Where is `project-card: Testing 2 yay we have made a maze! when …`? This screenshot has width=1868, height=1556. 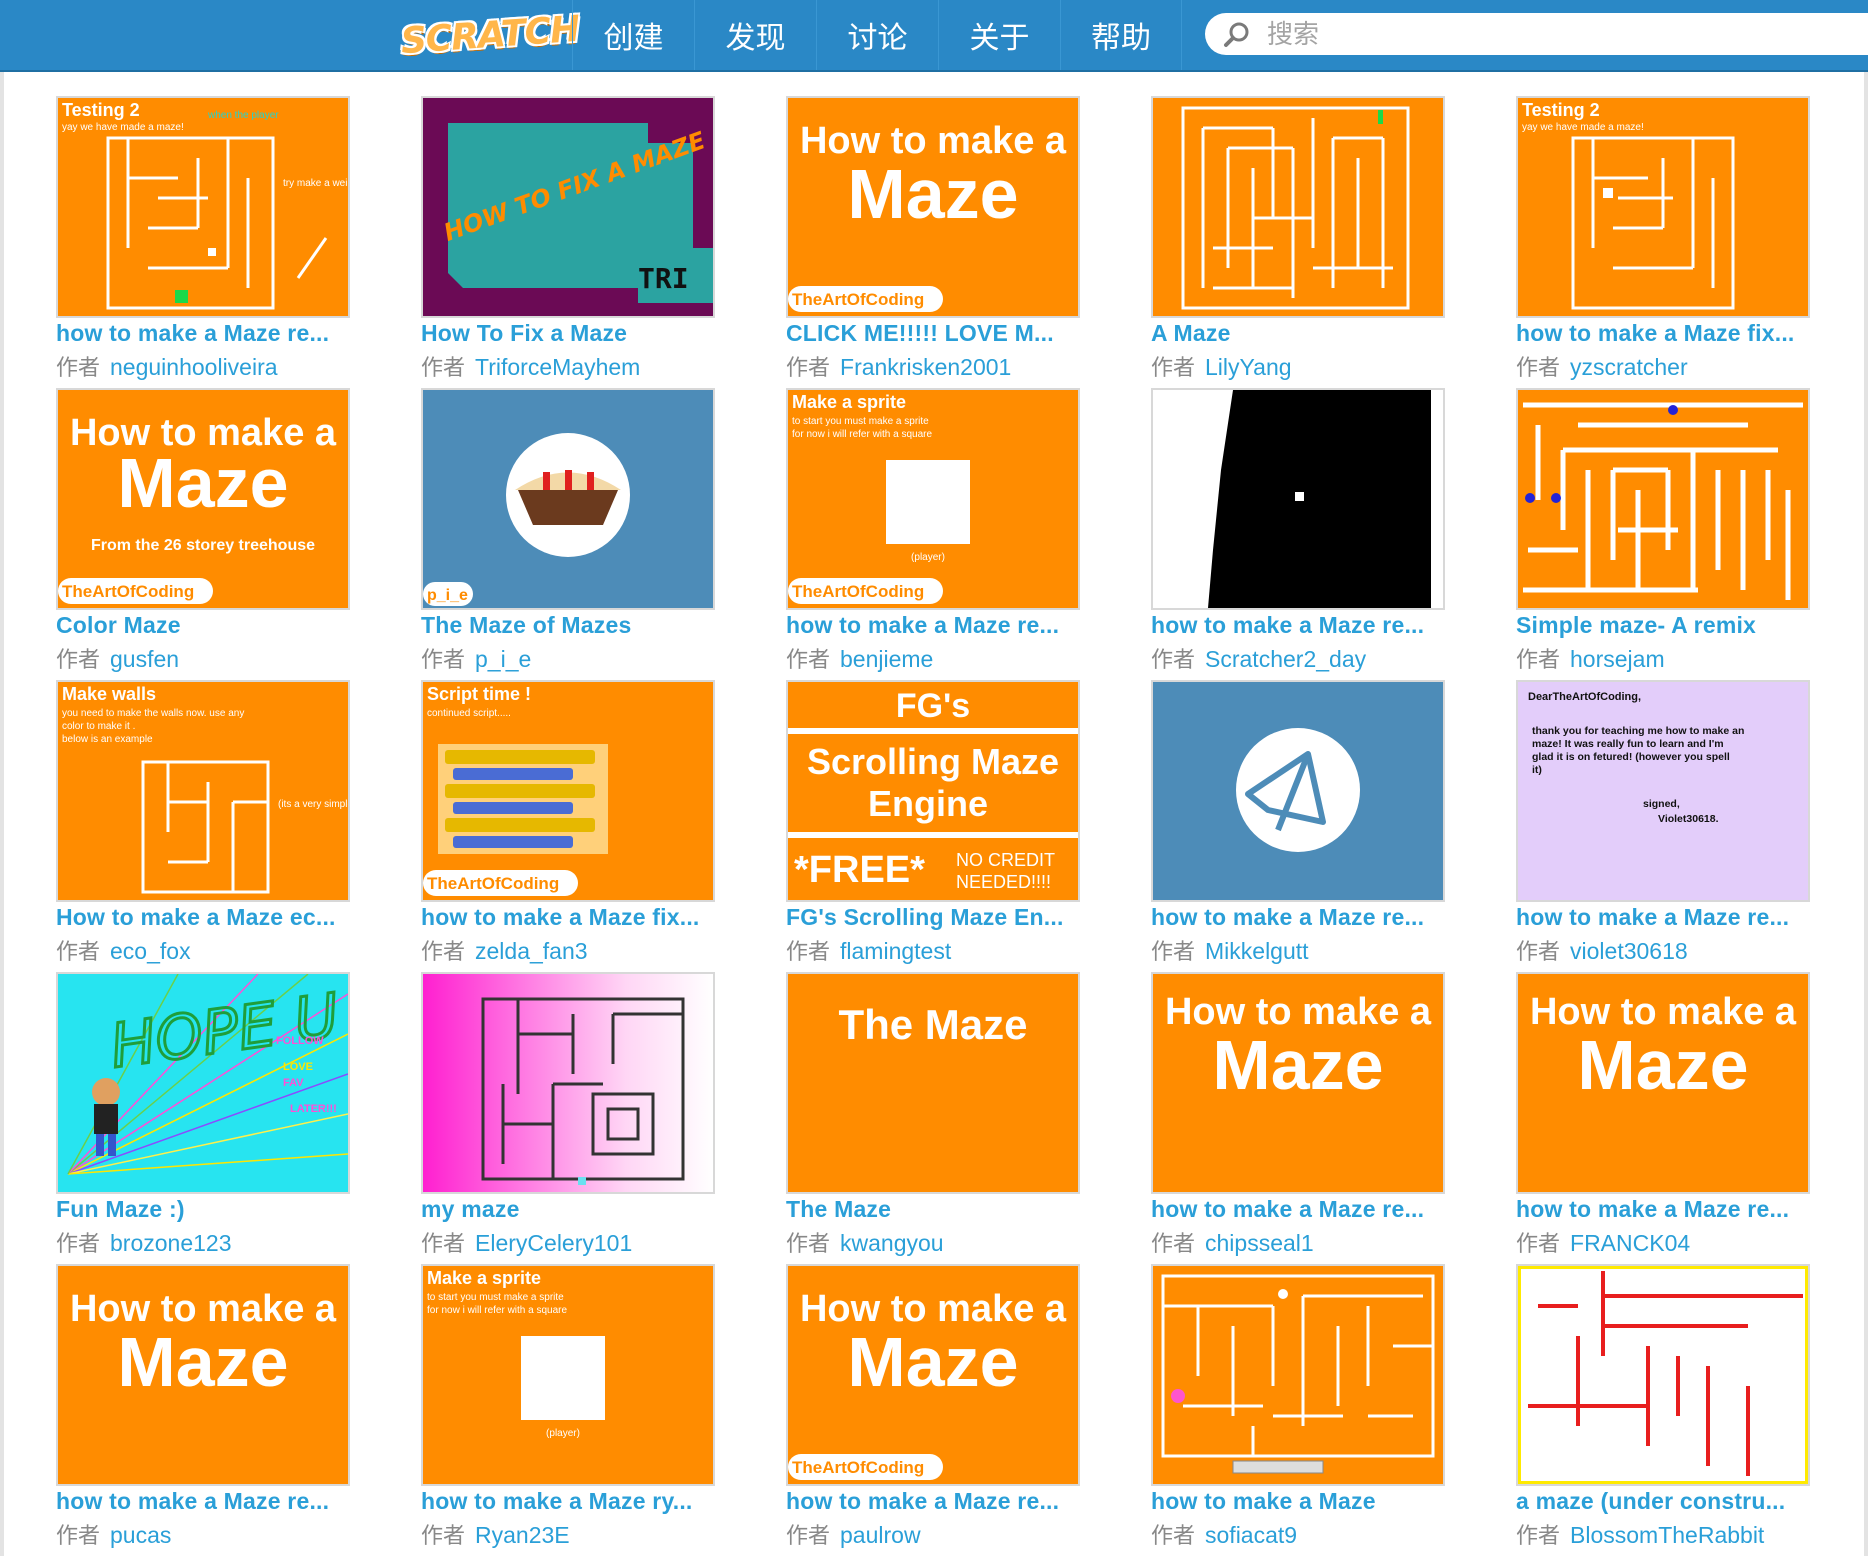 project-card: Testing 2 yay we have made a maze! when … is located at coordinates (206, 241).